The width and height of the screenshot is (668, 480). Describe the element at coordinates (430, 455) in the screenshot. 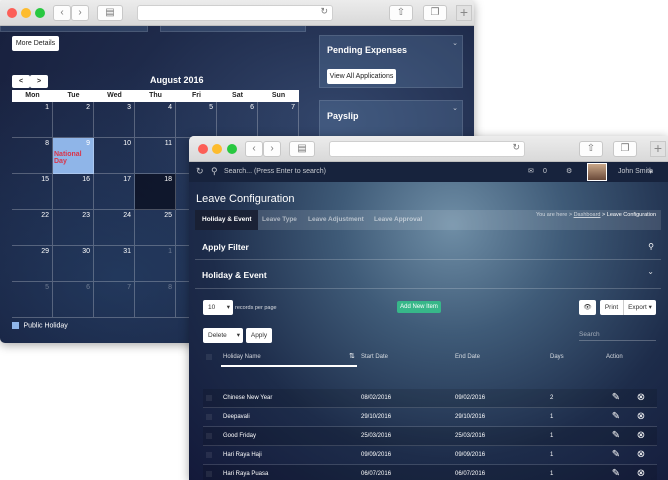

I see `table-row: Hari Raya Haji 09/09/2016 09/09/2016 1 ✎ ⊗` at that location.